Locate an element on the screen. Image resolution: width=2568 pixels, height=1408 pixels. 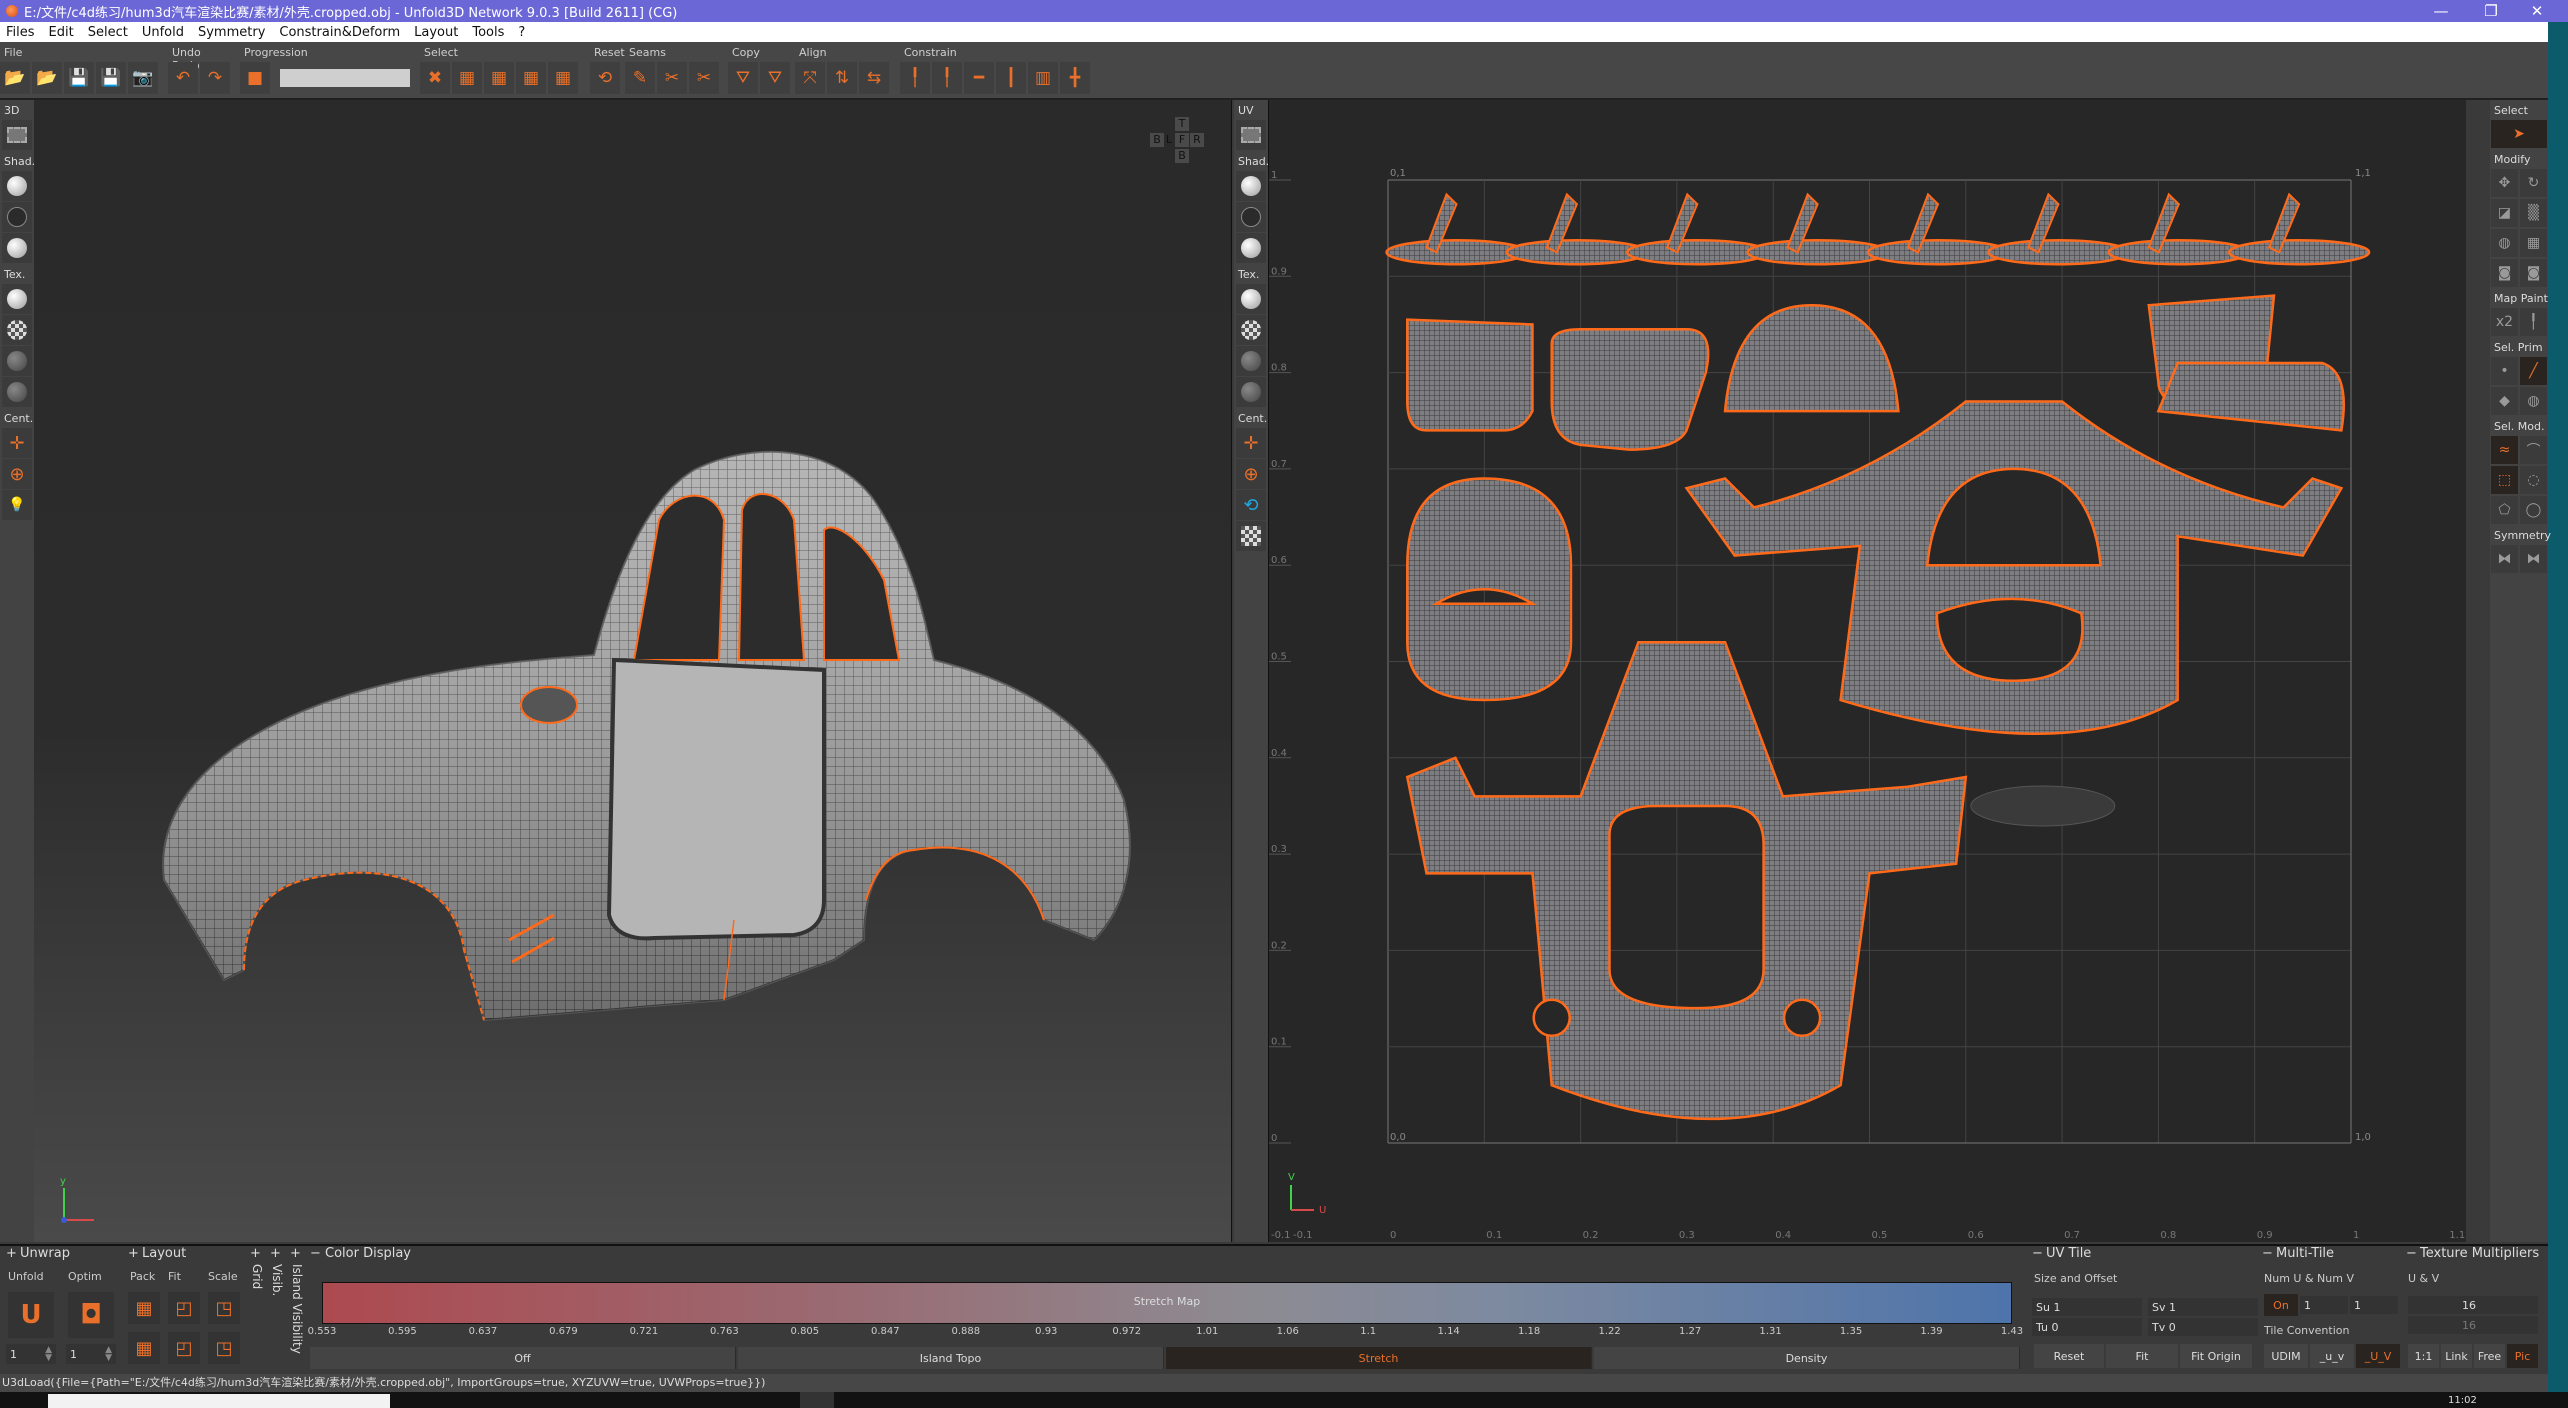
menu-edit: Edit is located at coordinates (61, 32).